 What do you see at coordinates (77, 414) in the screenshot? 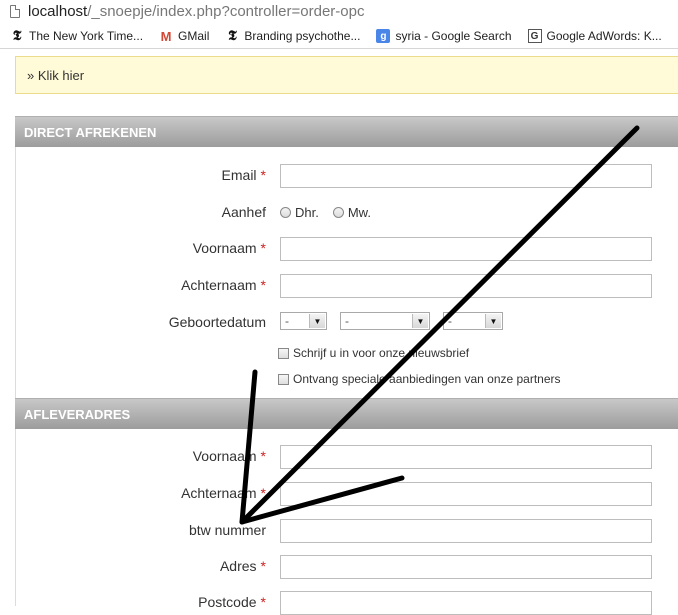
I see `section-title: AFLEVERADRES` at bounding box center [77, 414].